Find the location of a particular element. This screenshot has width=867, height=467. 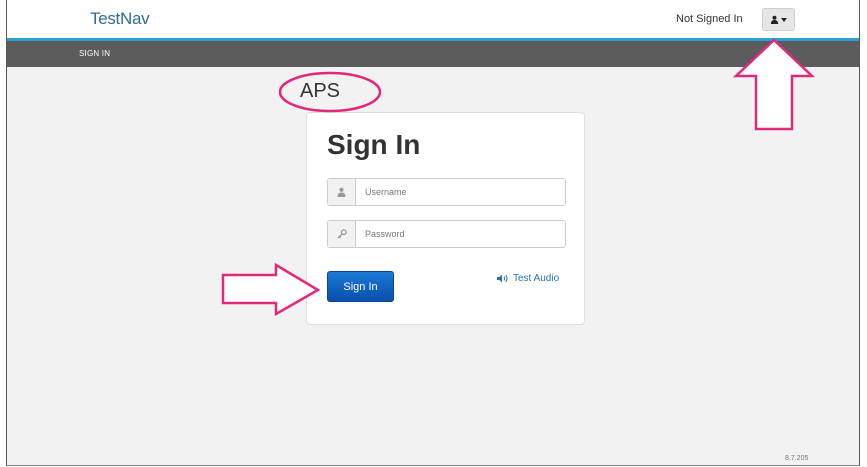

up-arrow-icon is located at coordinates (774, 84).